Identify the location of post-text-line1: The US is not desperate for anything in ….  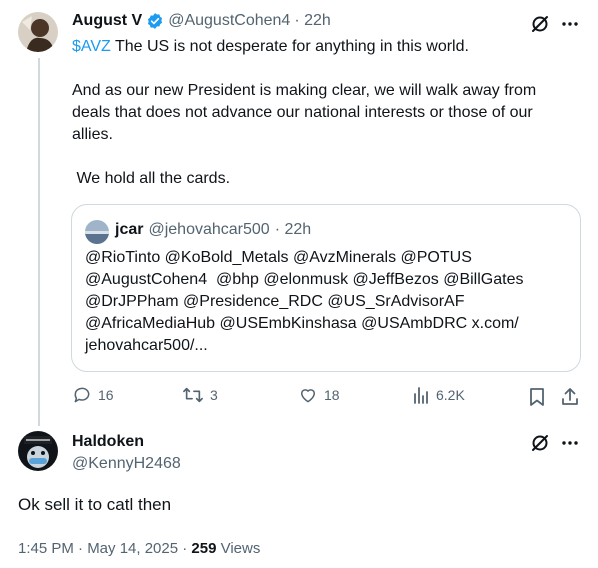
(289, 46).